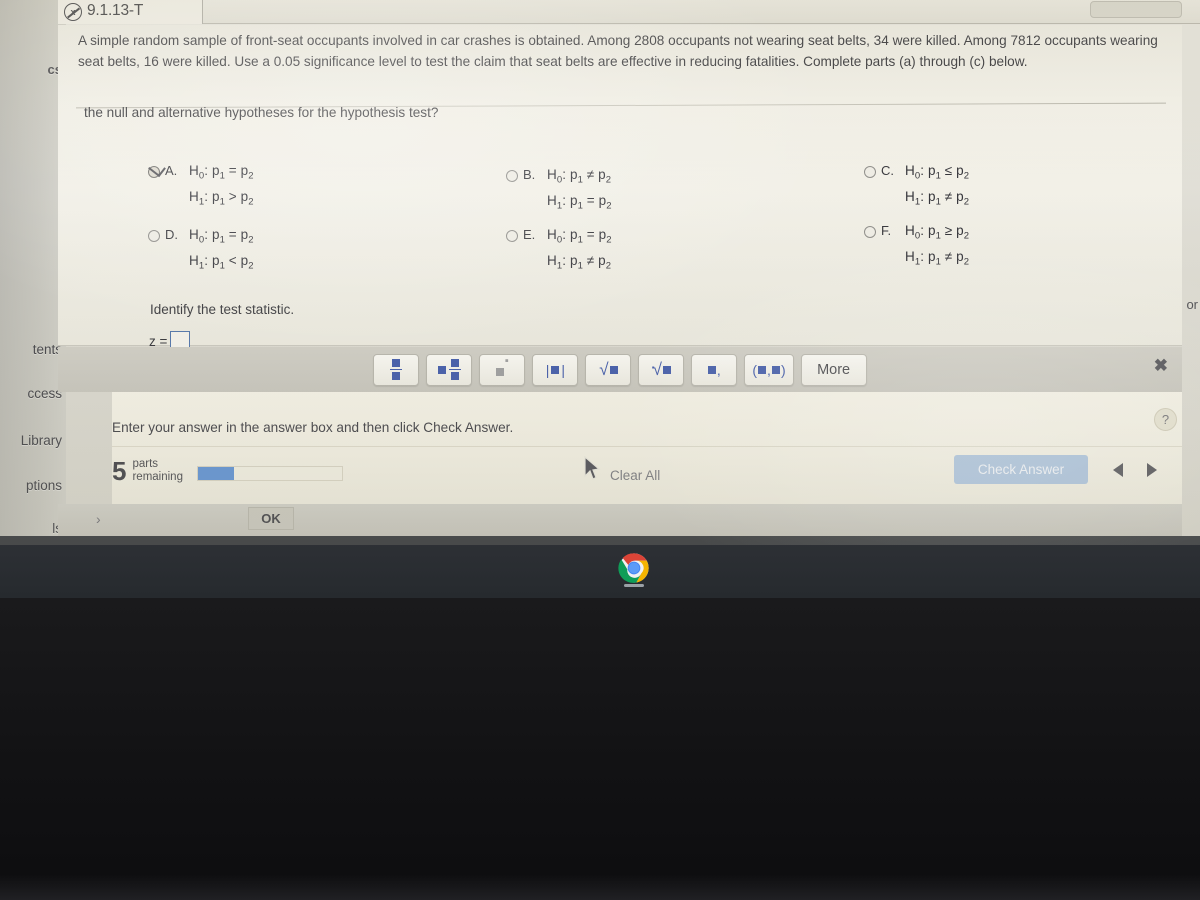 The height and width of the screenshot is (900, 1200). Describe the element at coordinates (579, 236) in the screenshot. I see `option-E-h0: H0: p1 = p2` at that location.